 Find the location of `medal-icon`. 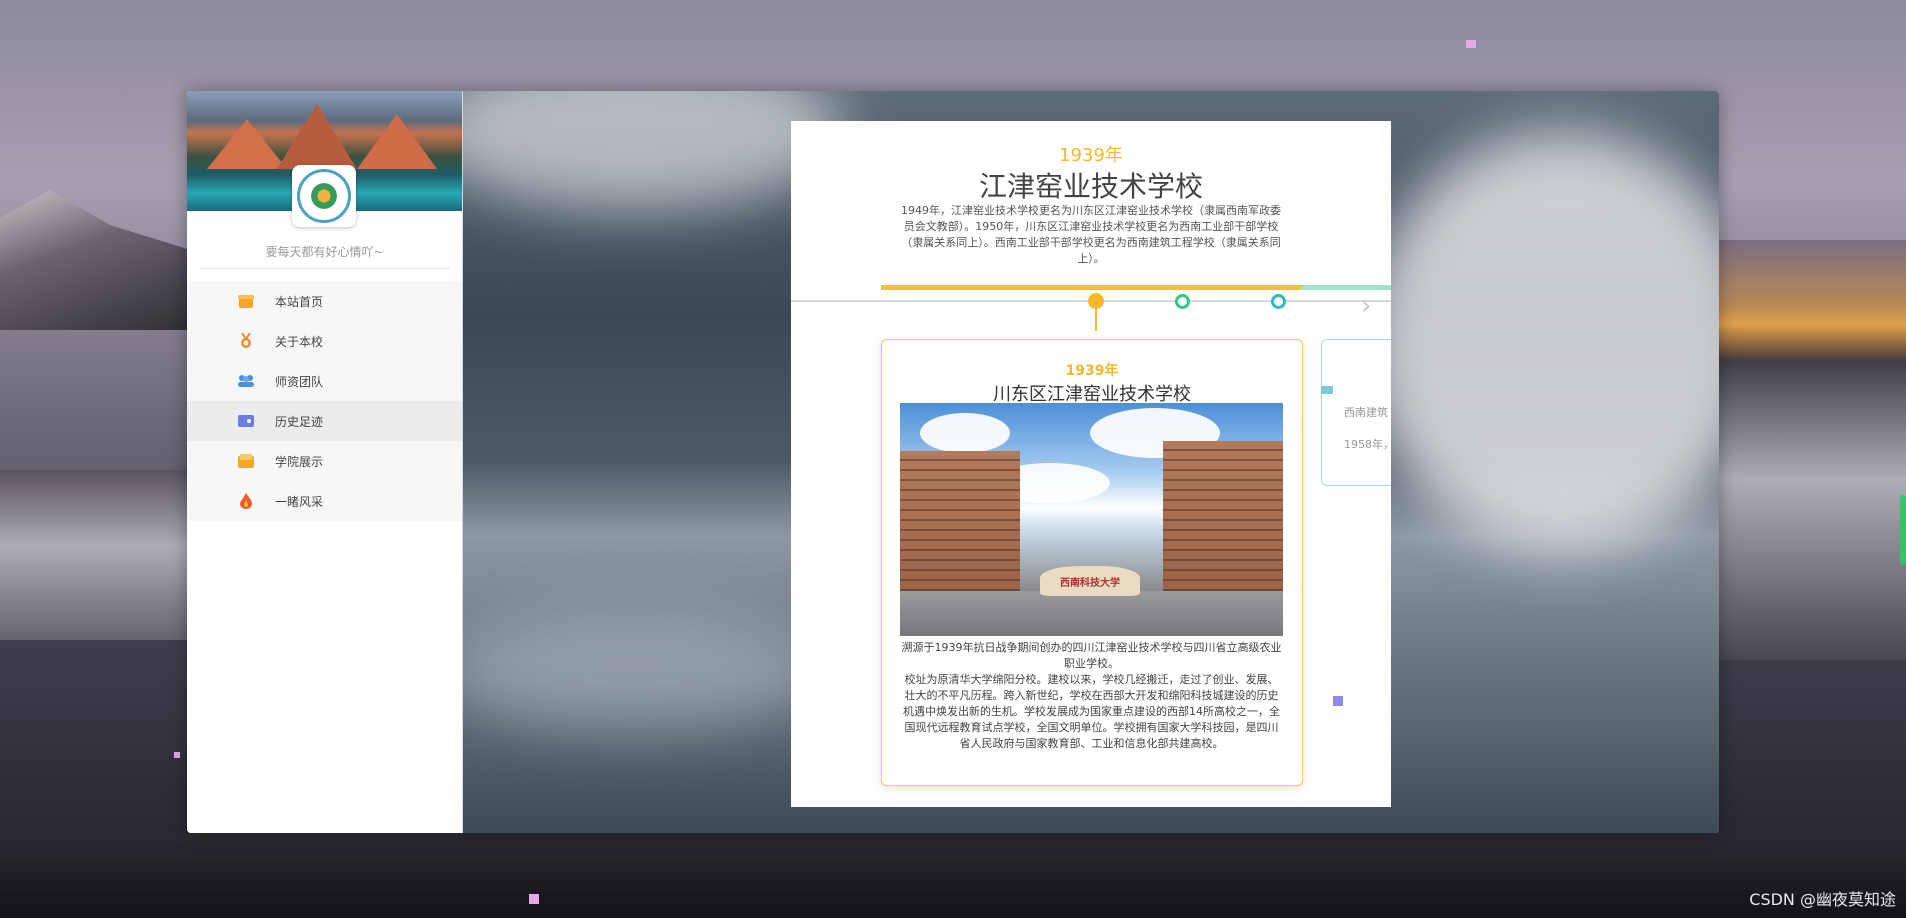

medal-icon is located at coordinates (246, 341).